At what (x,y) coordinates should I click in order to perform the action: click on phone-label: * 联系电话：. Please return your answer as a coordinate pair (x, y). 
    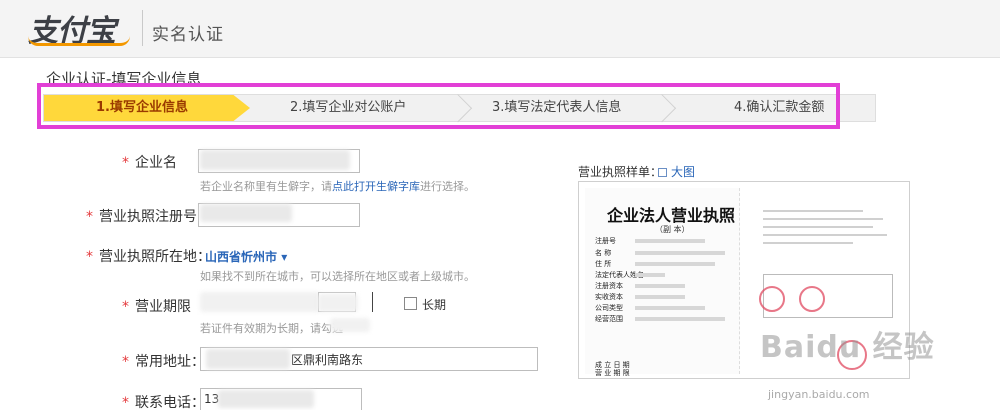
    Looking at the image, I should click on (163, 402).